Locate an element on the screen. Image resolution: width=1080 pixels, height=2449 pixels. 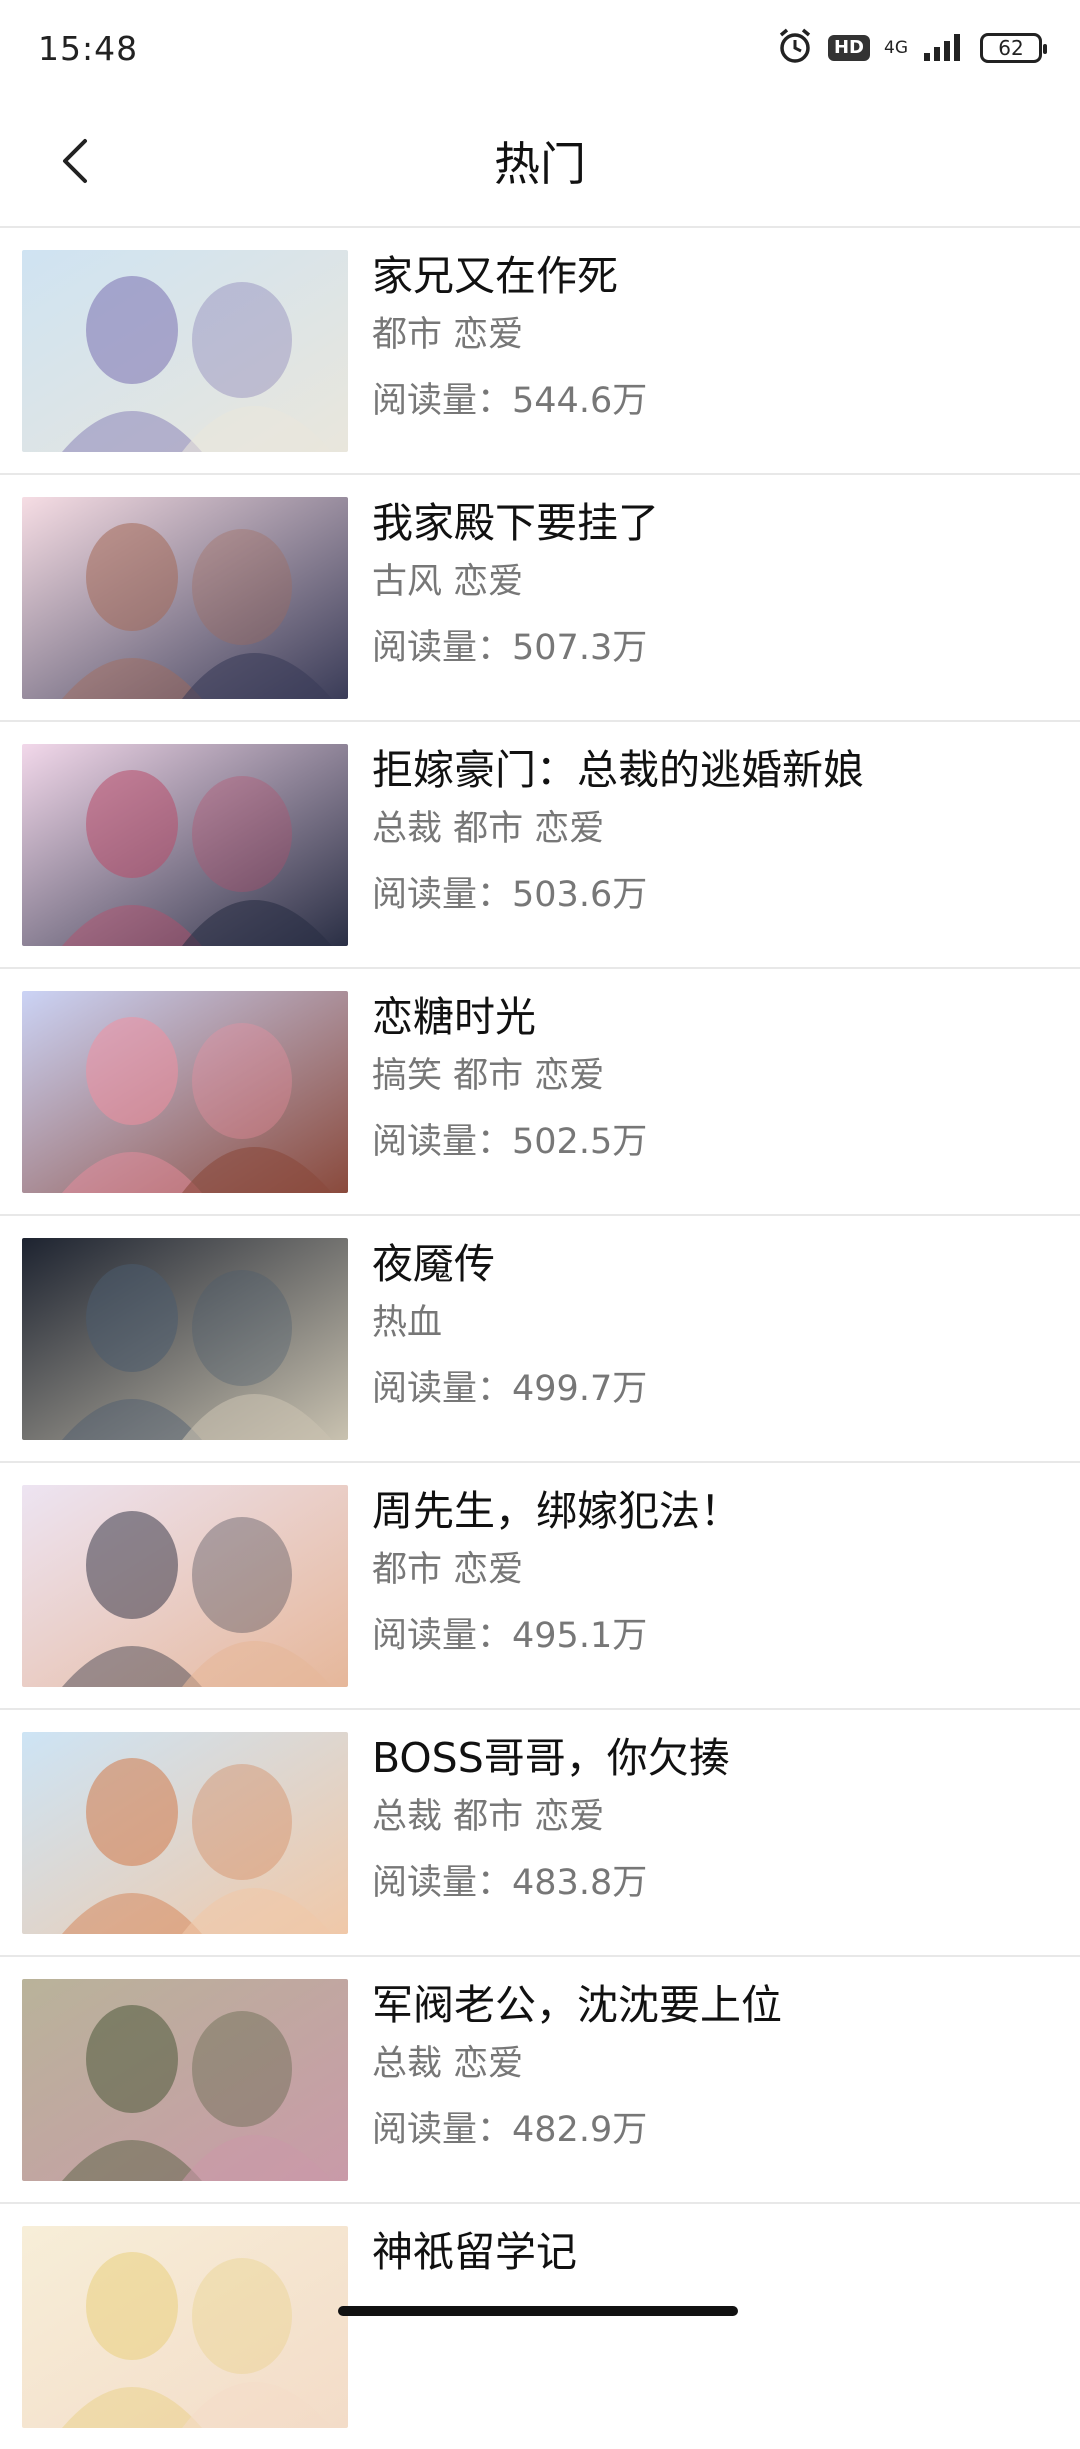
battery-level: 62 is located at coordinates (1011, 48).